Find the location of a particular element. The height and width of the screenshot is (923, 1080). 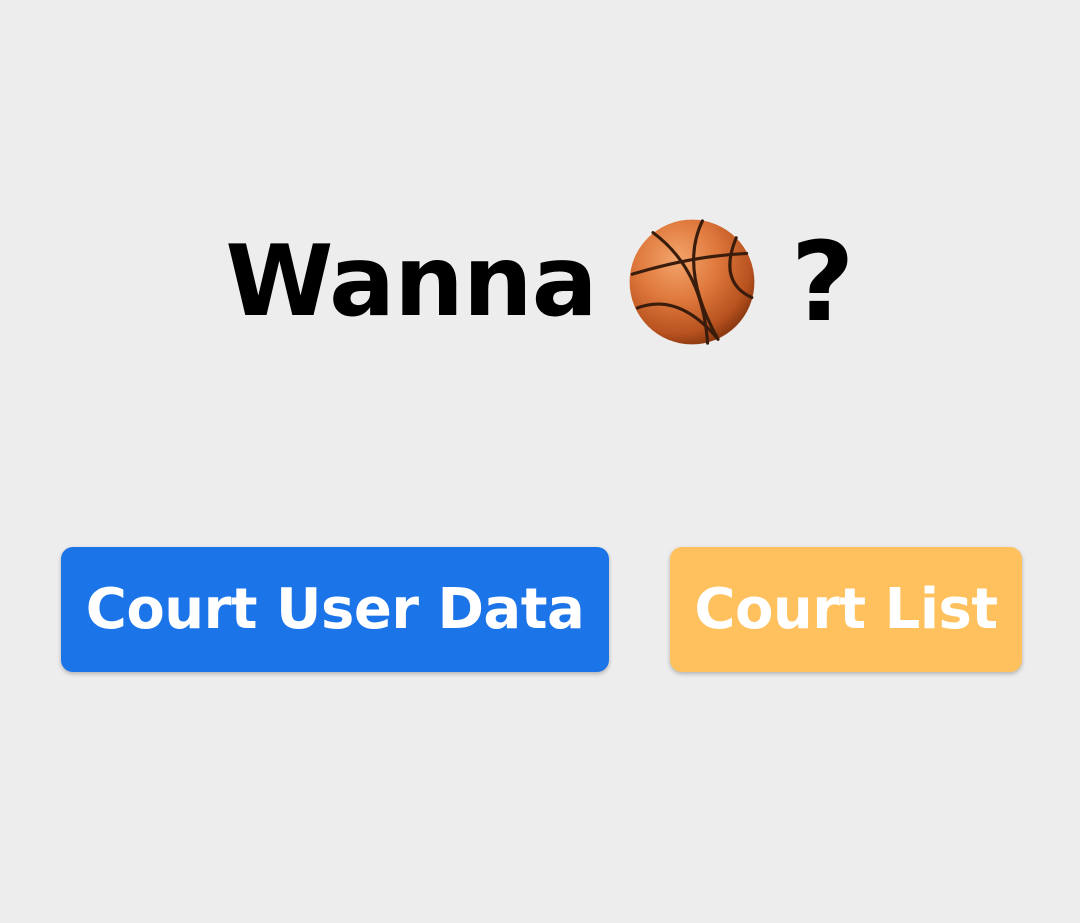

court-list-label: Court List is located at coordinates (846, 609).